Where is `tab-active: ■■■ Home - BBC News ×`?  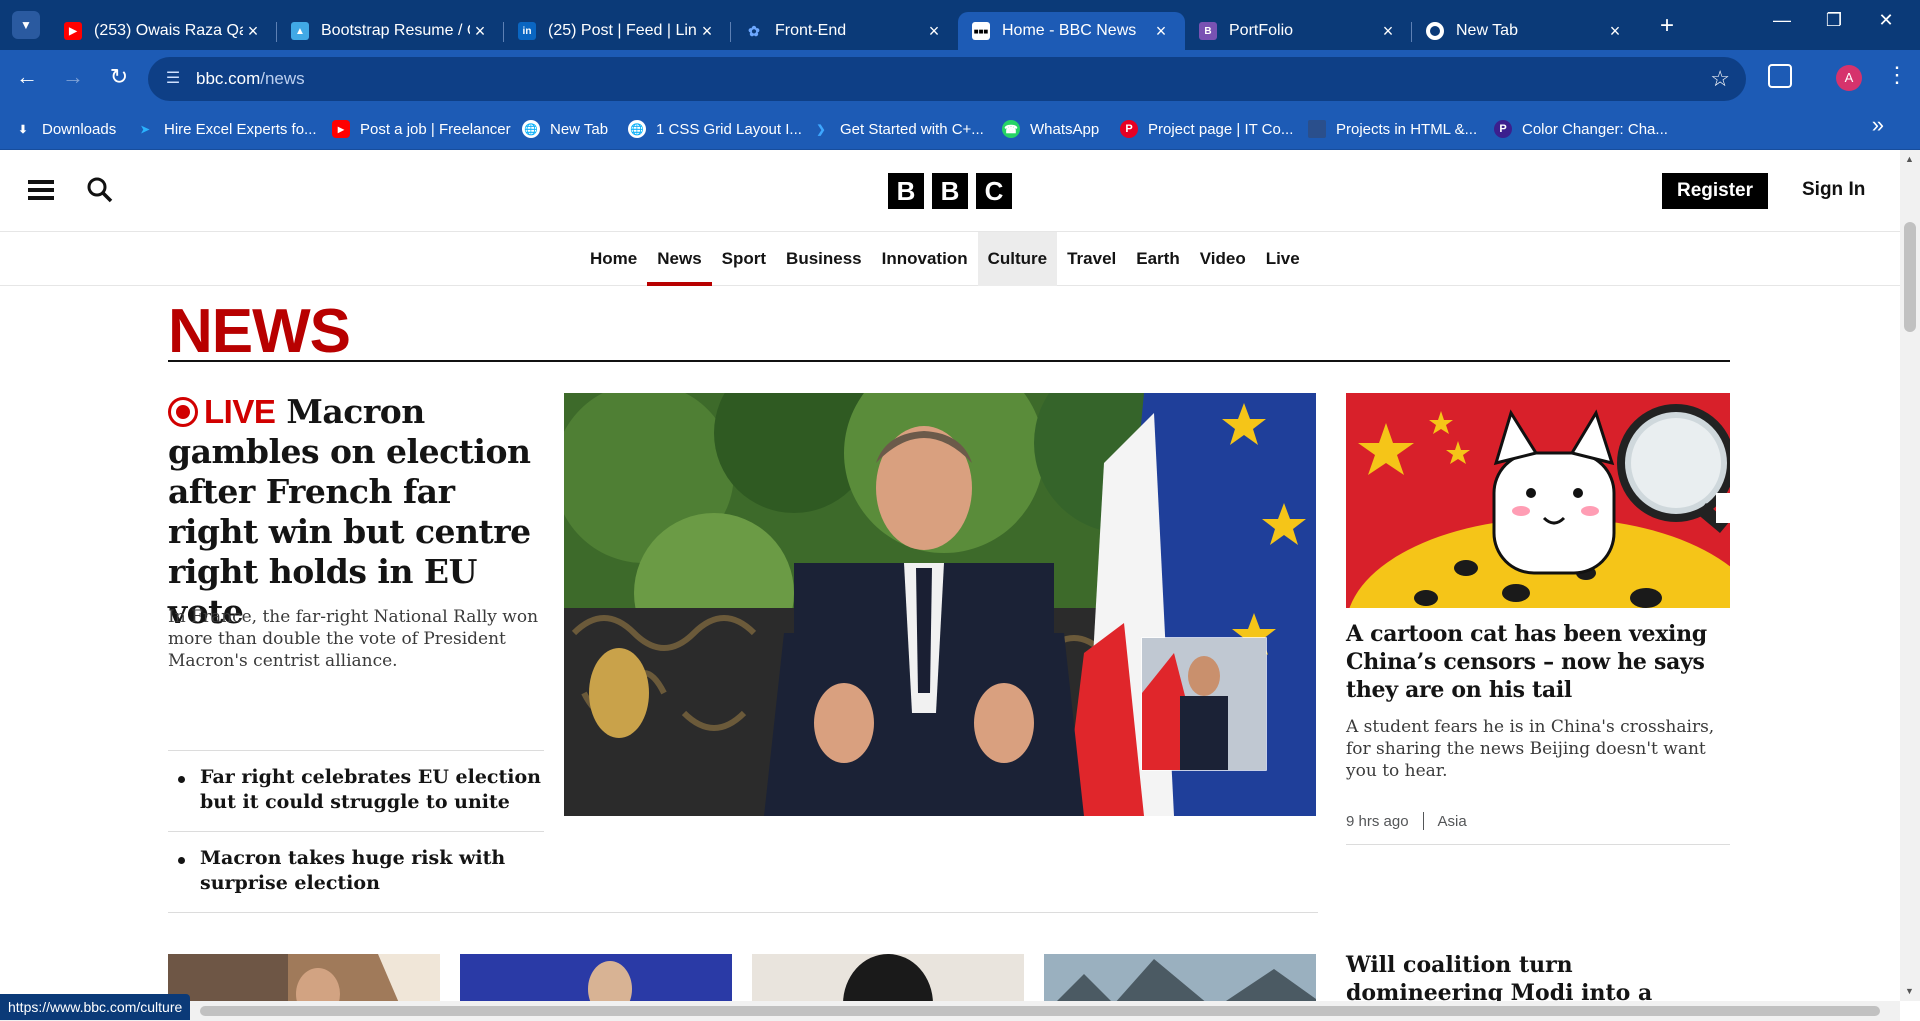 tab-active: ■■■ Home - BBC News × is located at coordinates (1071, 31).